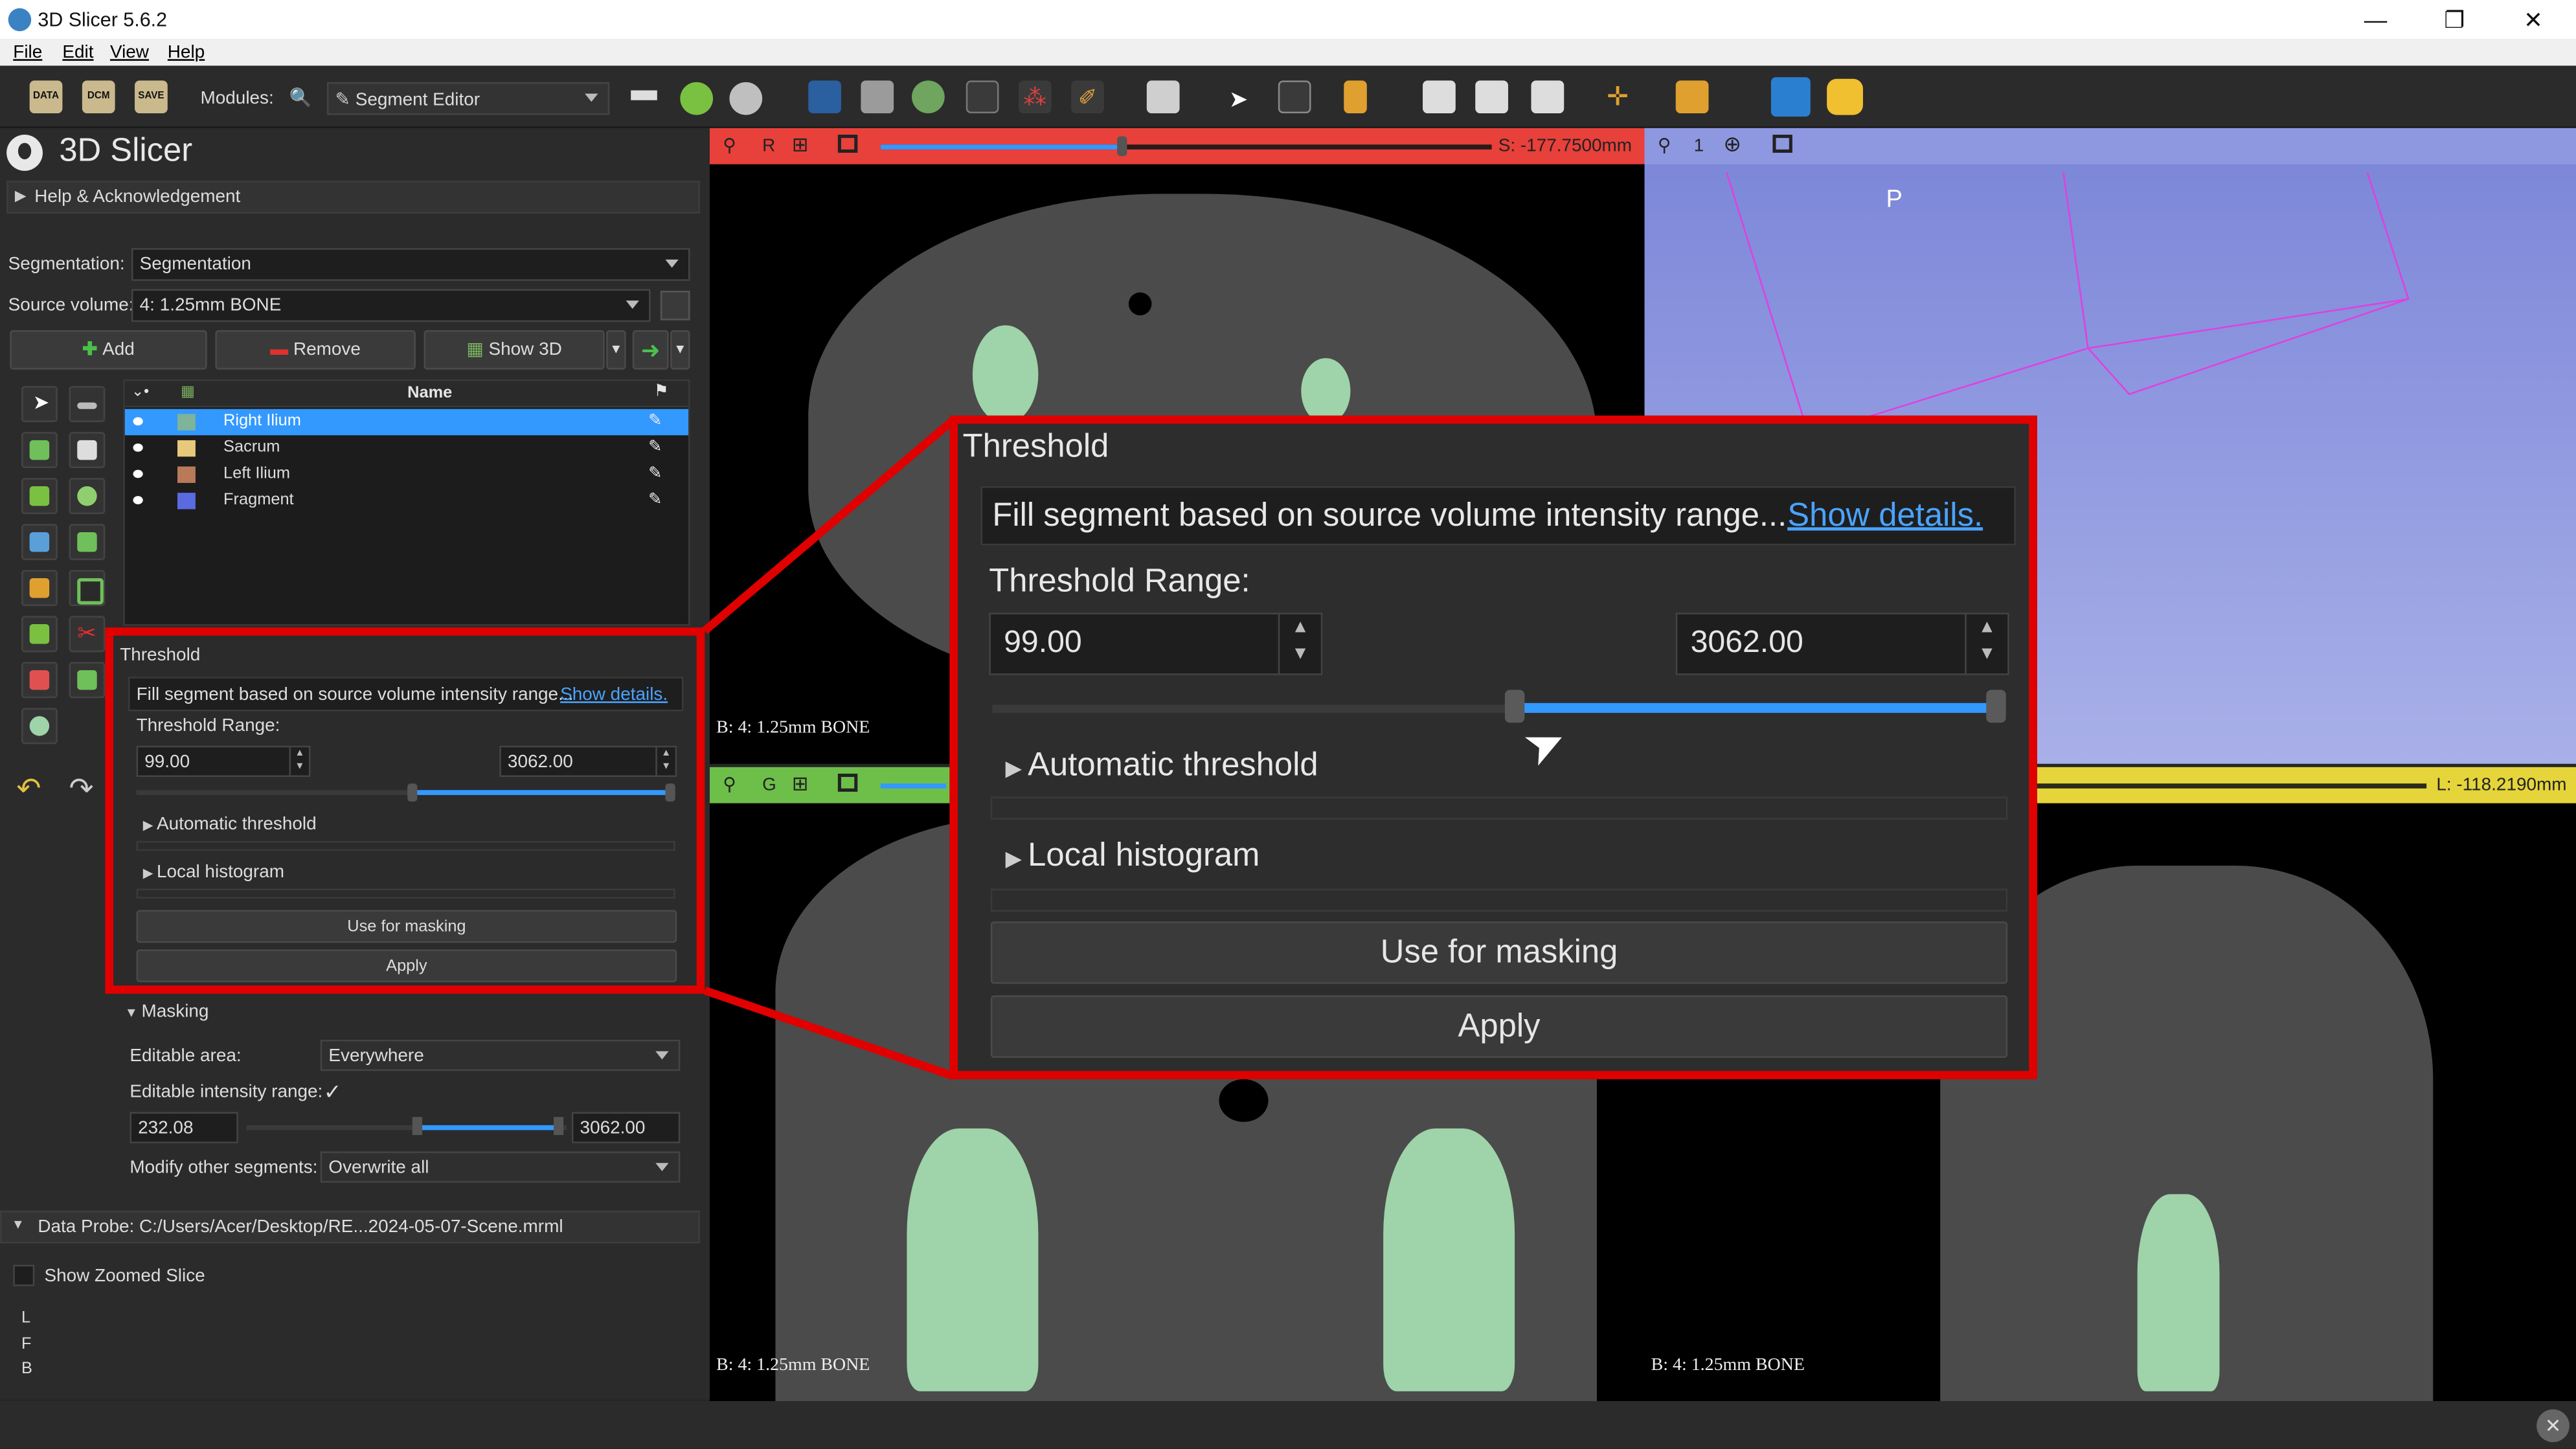 The image size is (2576, 1449). Describe the element at coordinates (1156, 643) in the screenshot. I see `zoom-threshold-min-spinbox: 99.00 ▲ ▼` at that location.